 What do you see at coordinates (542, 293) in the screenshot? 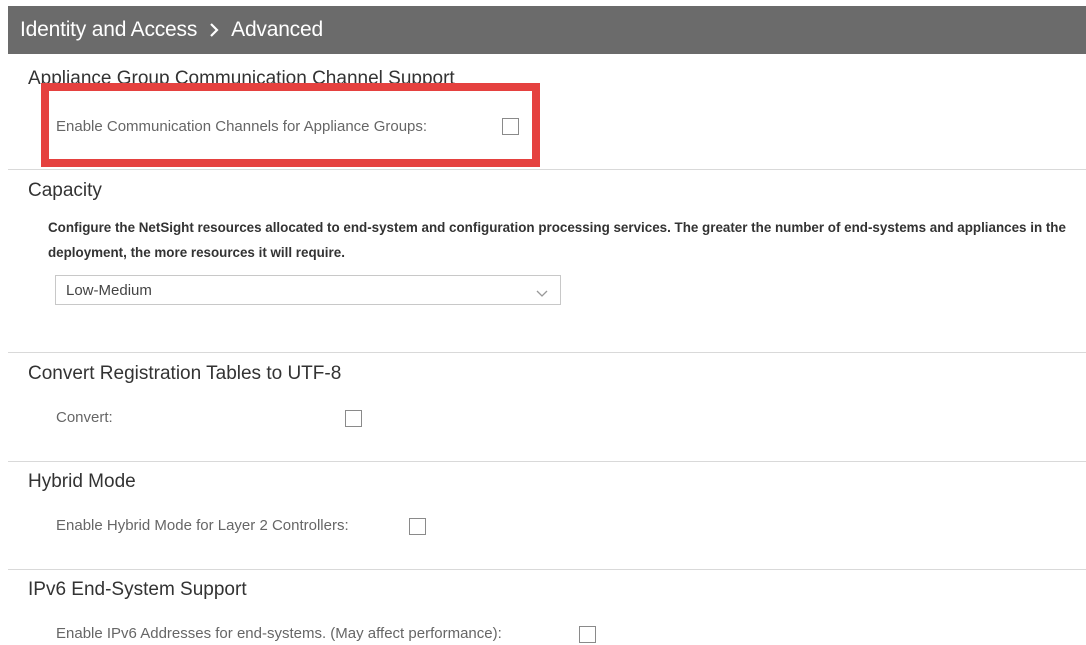
I see `chevron-down-icon` at bounding box center [542, 293].